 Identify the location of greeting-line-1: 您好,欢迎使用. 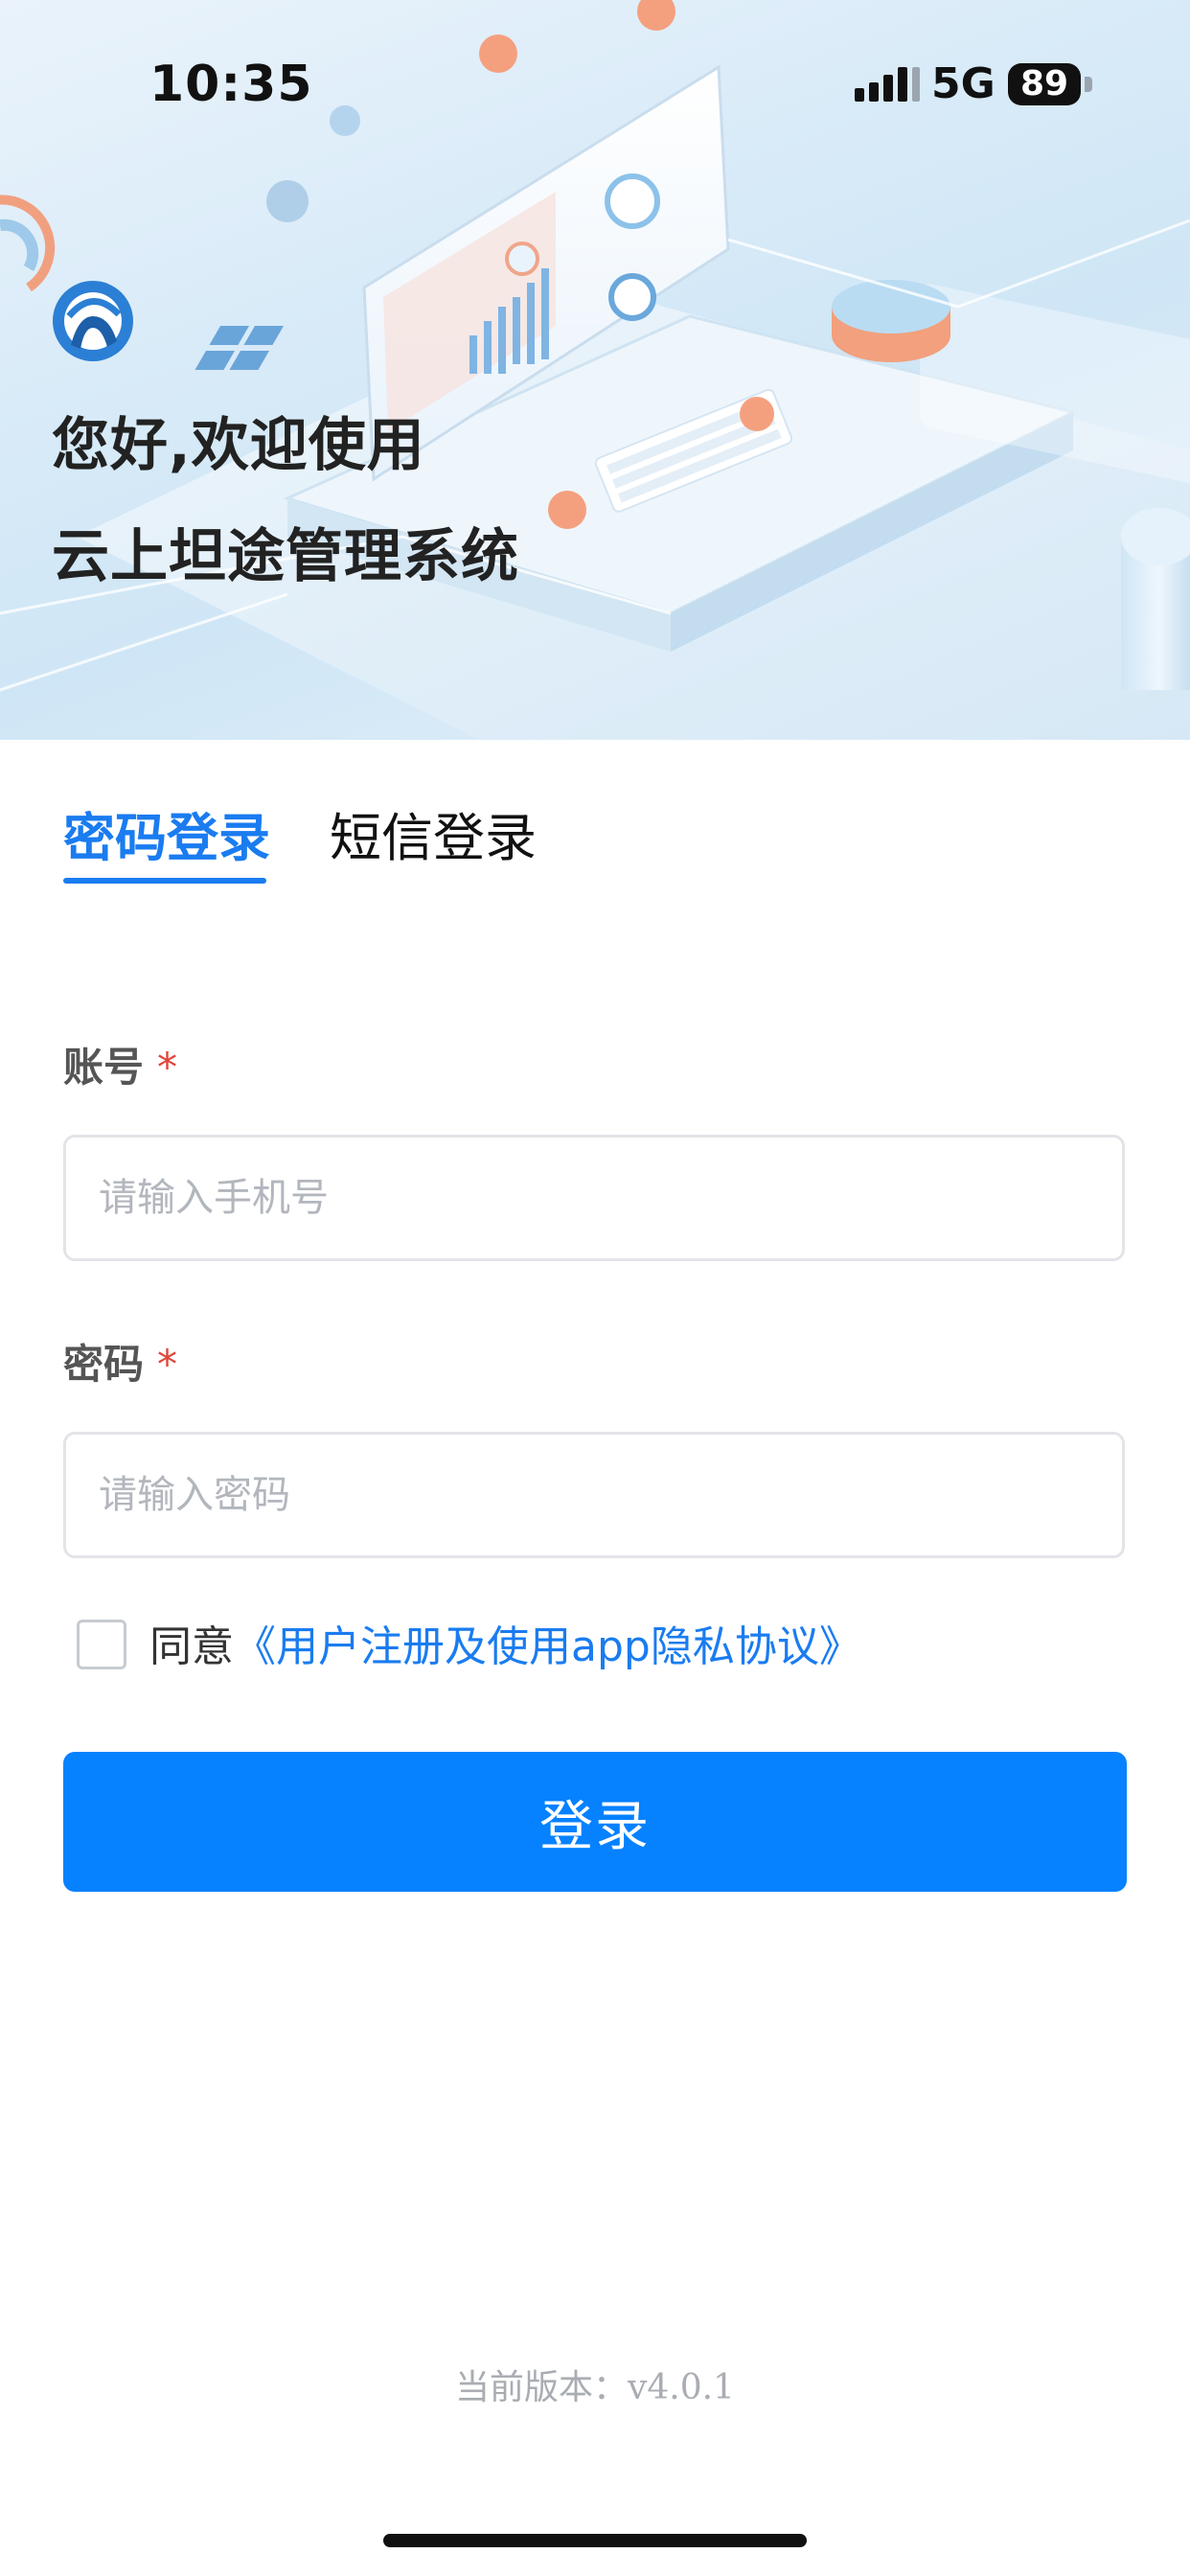
(238, 445).